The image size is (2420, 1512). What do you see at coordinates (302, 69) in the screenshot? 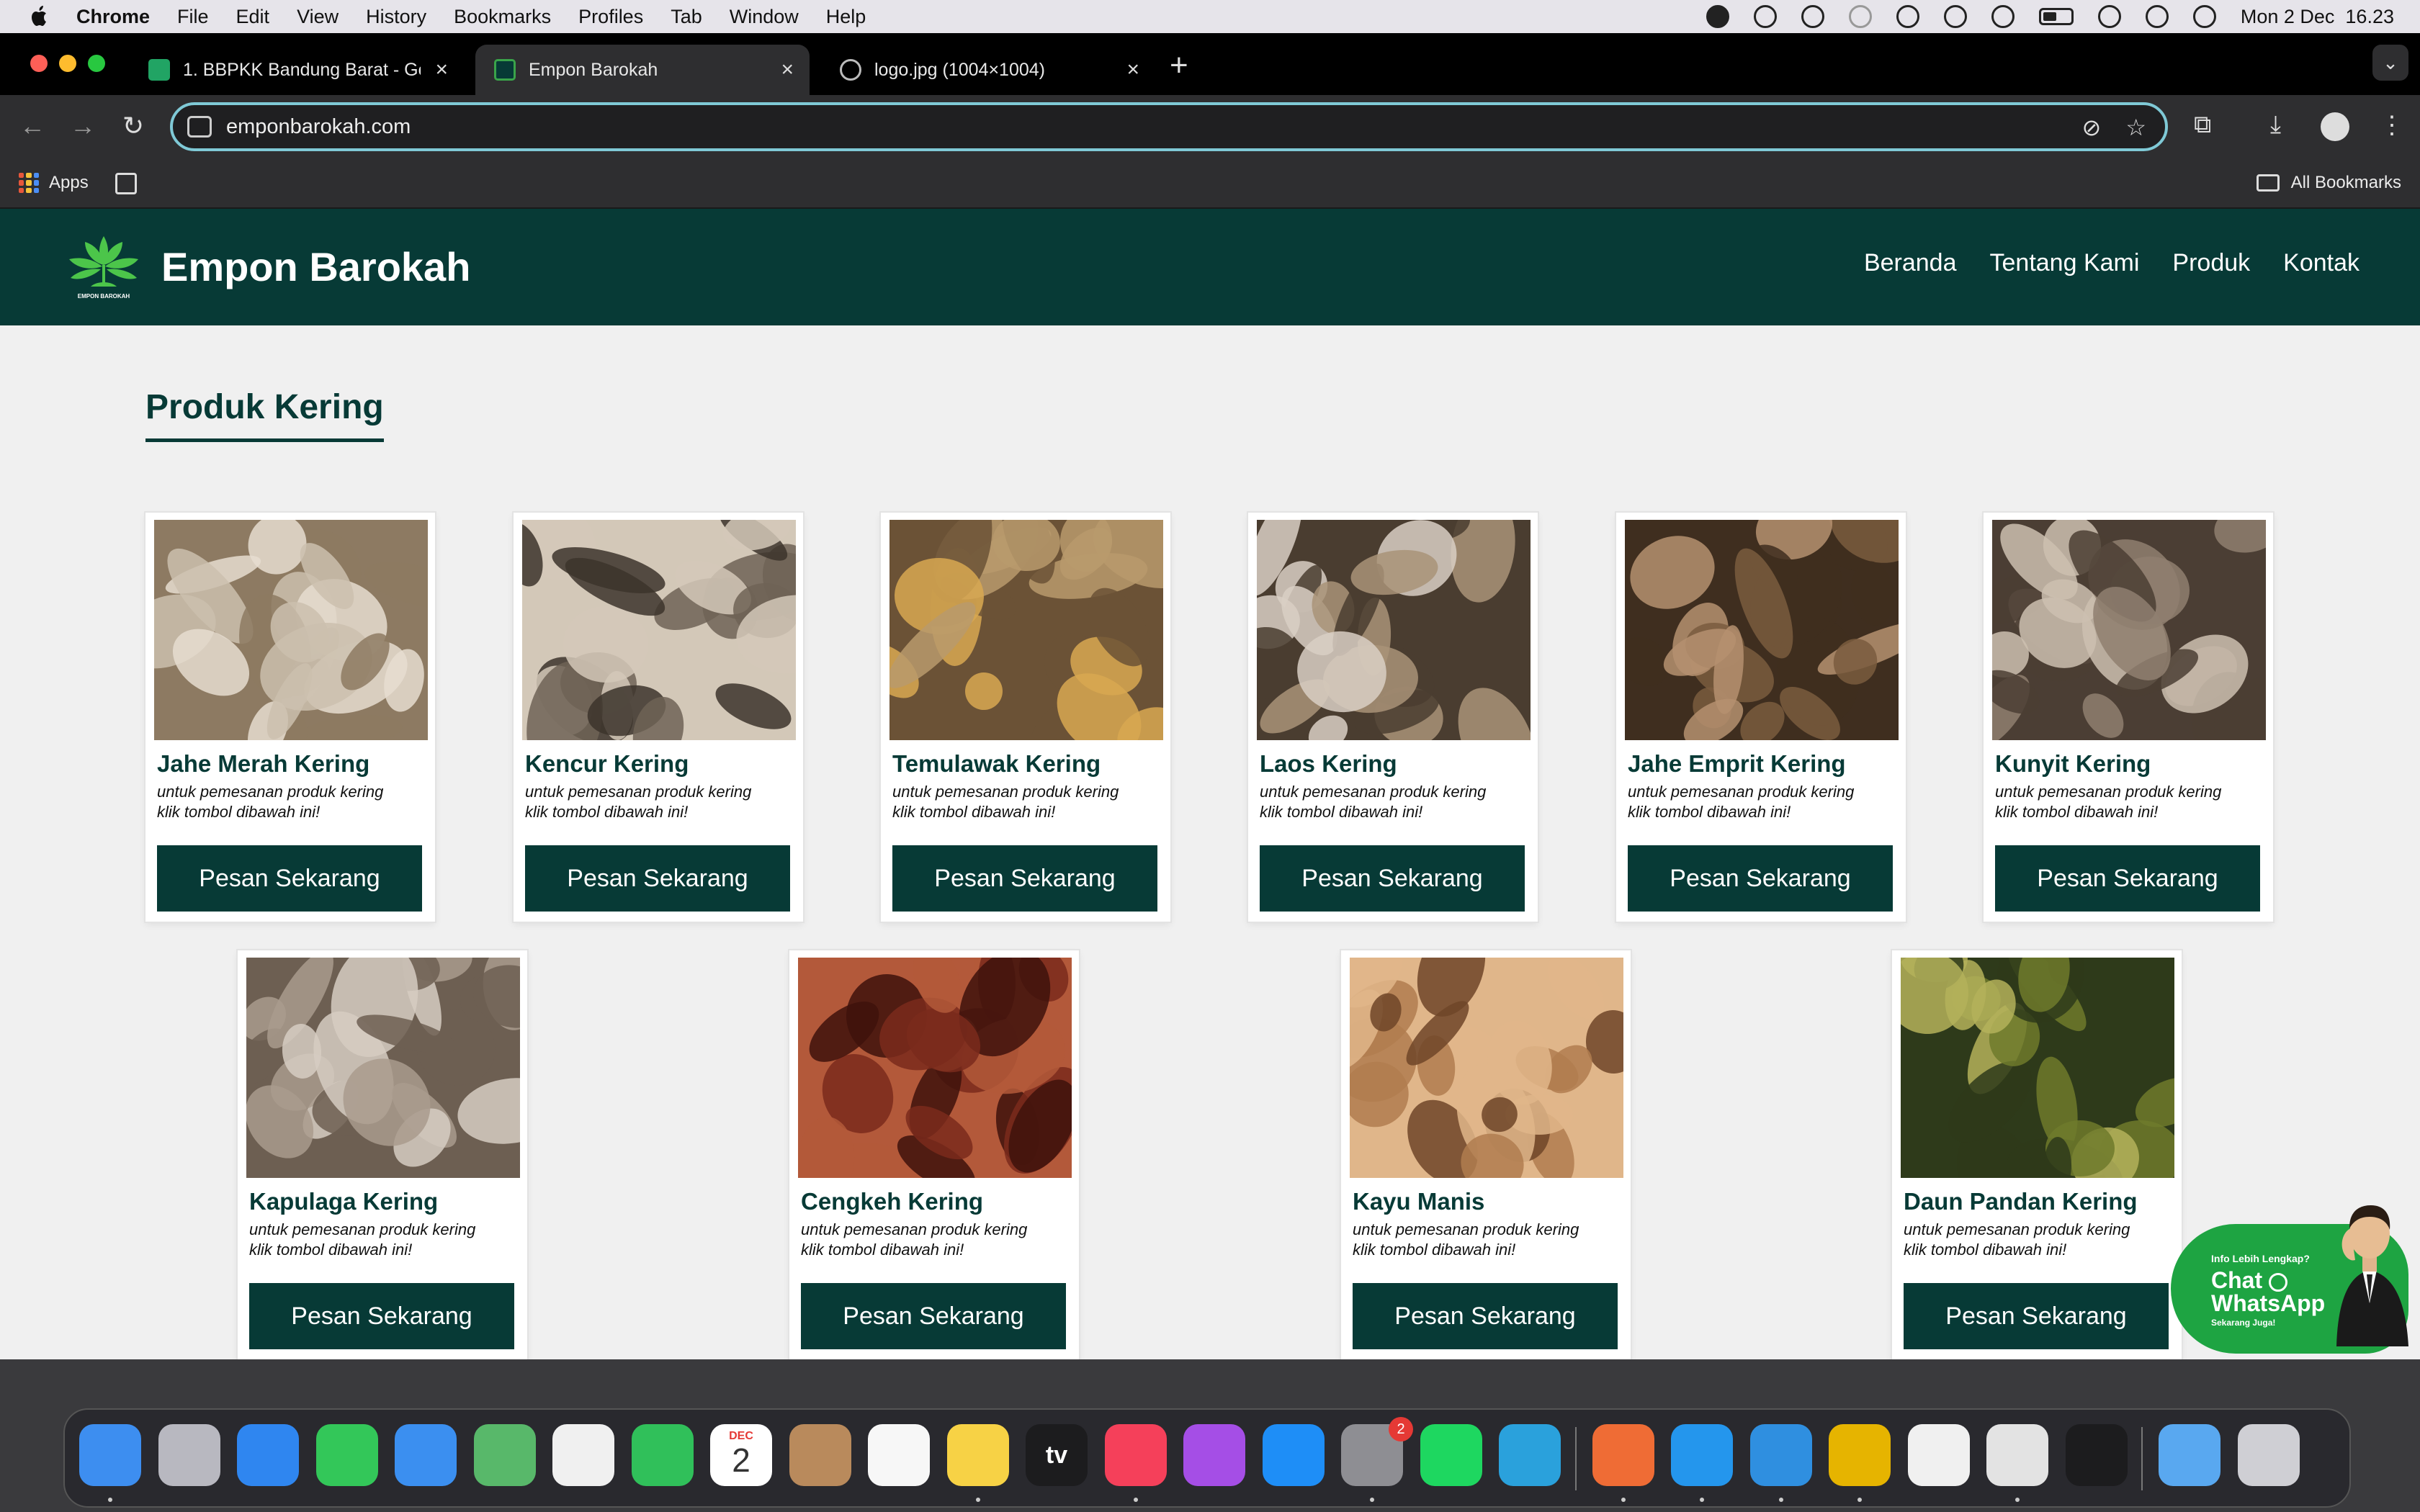
I see `tab-title: 1. BBPKK Bandung Barat - Go` at bounding box center [302, 69].